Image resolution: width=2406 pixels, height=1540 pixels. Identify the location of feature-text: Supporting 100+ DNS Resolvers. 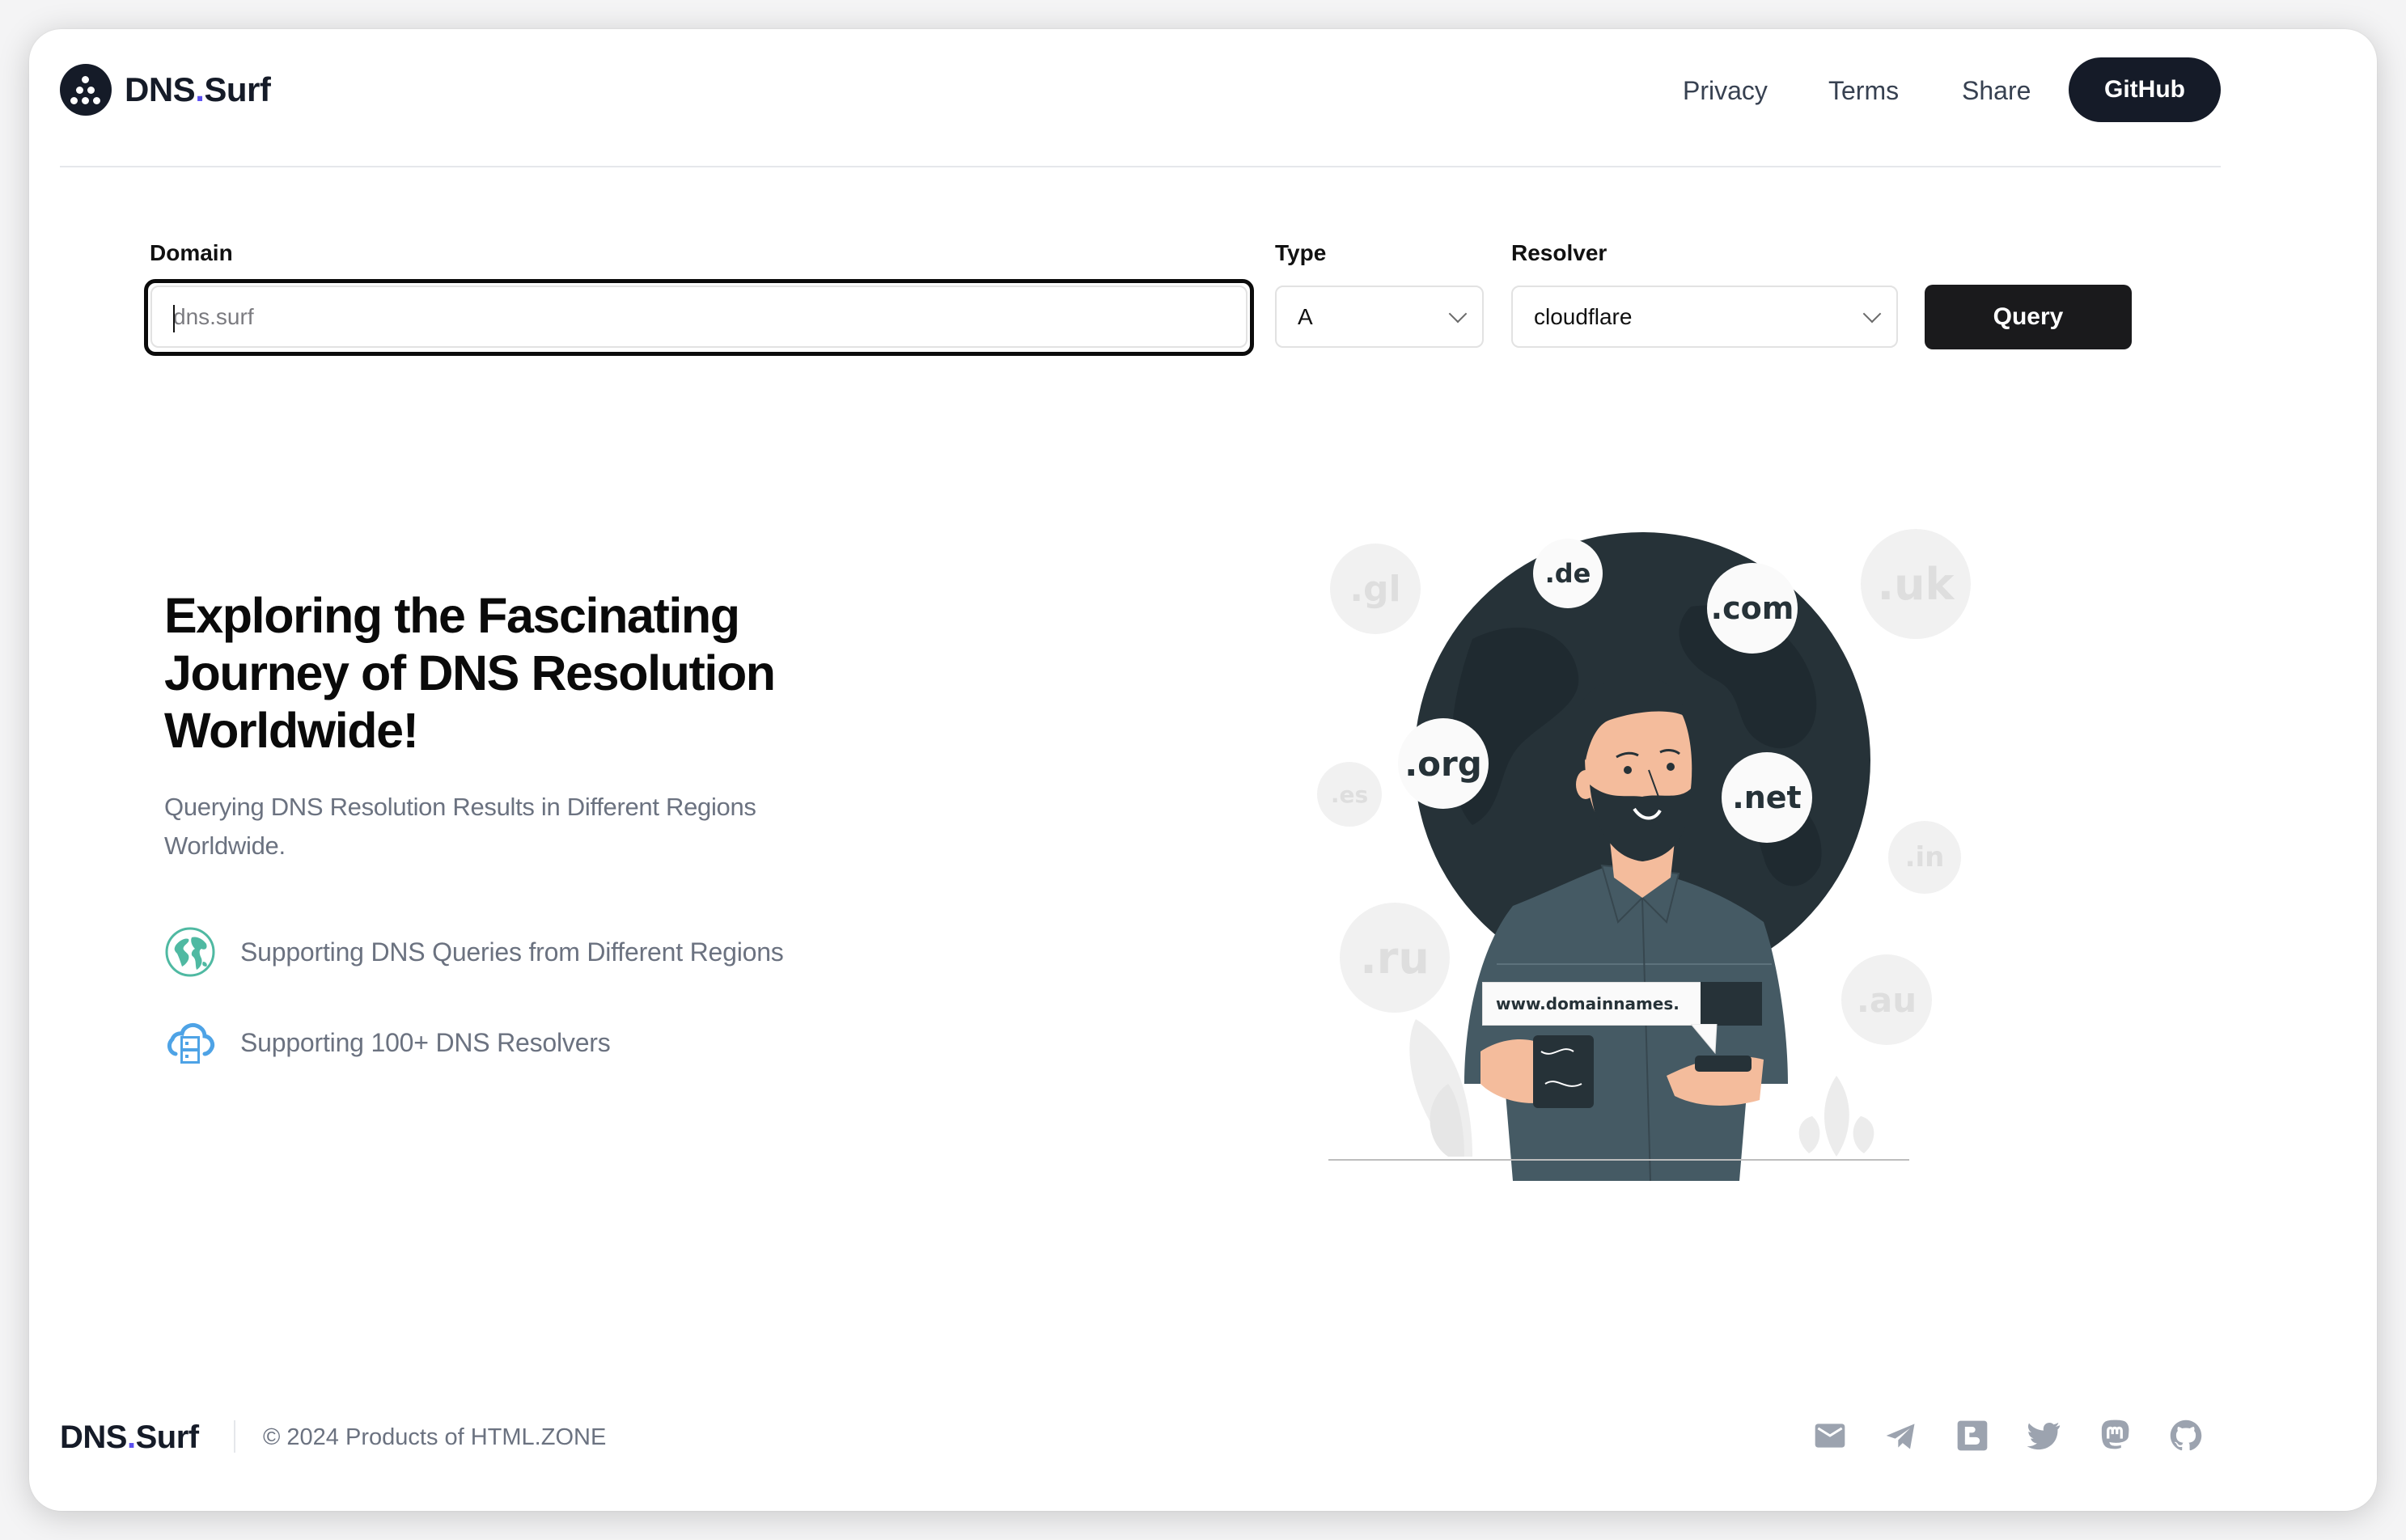
(425, 1042).